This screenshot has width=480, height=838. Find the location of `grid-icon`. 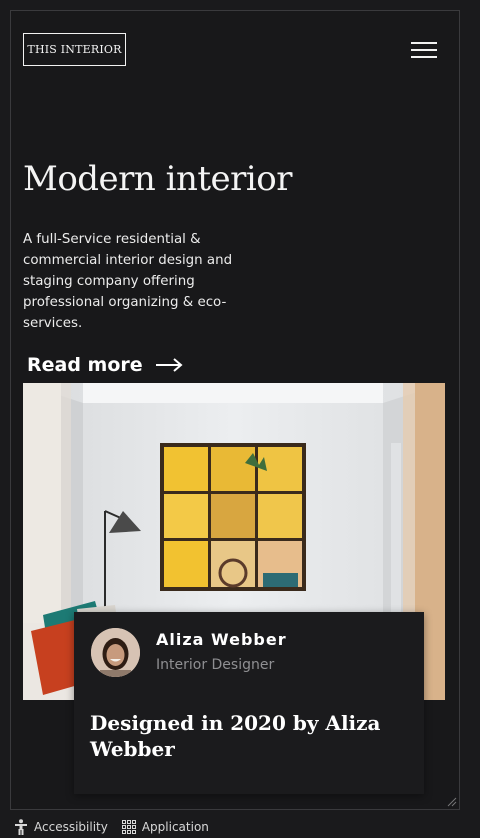

grid-icon is located at coordinates (128, 827).